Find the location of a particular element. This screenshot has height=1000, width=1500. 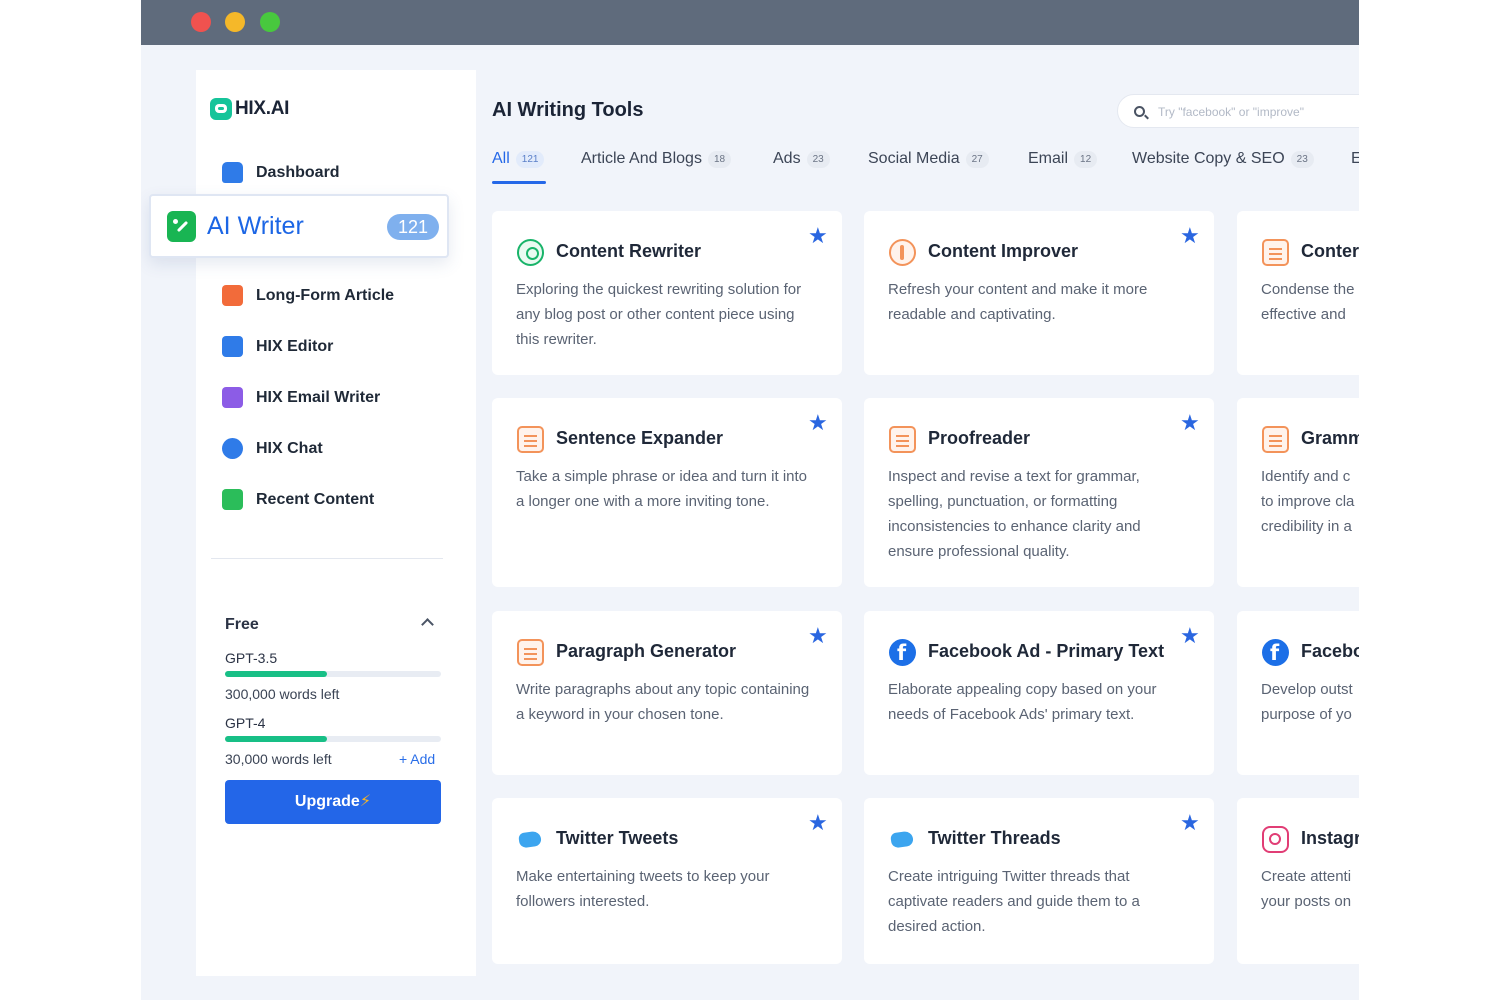

card-title: Twitter Threads is located at coordinates (994, 838).